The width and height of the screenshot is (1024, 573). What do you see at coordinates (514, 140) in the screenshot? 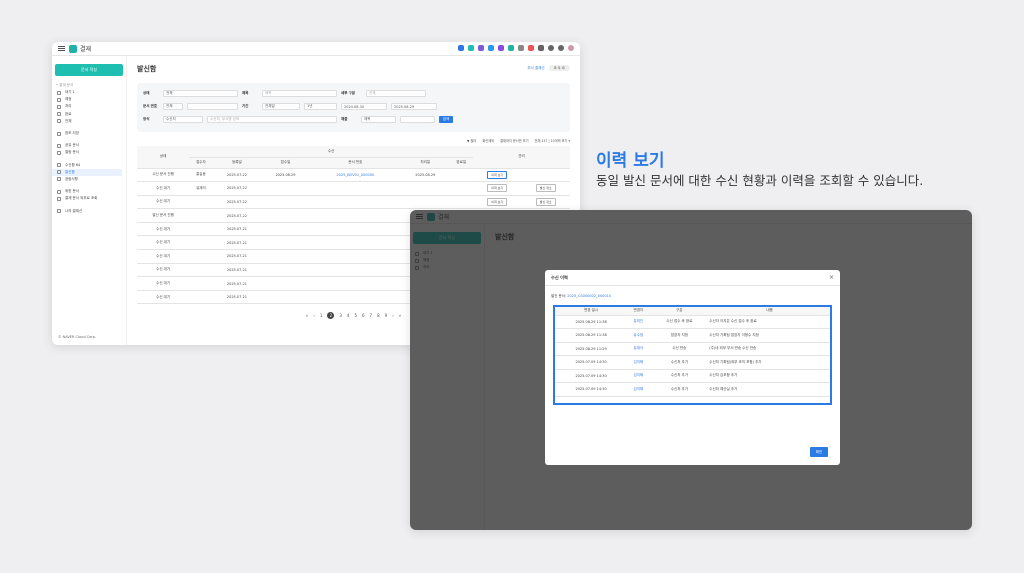
I see `option-checkbox: 결재하지 문서만 보기` at bounding box center [514, 140].